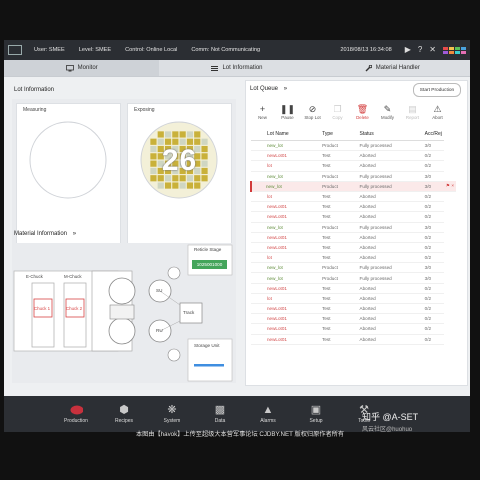 Image resolution: width=480 pixels, height=480 pixels. I want to click on row-actions: ⚑ ×, so click(449, 186).